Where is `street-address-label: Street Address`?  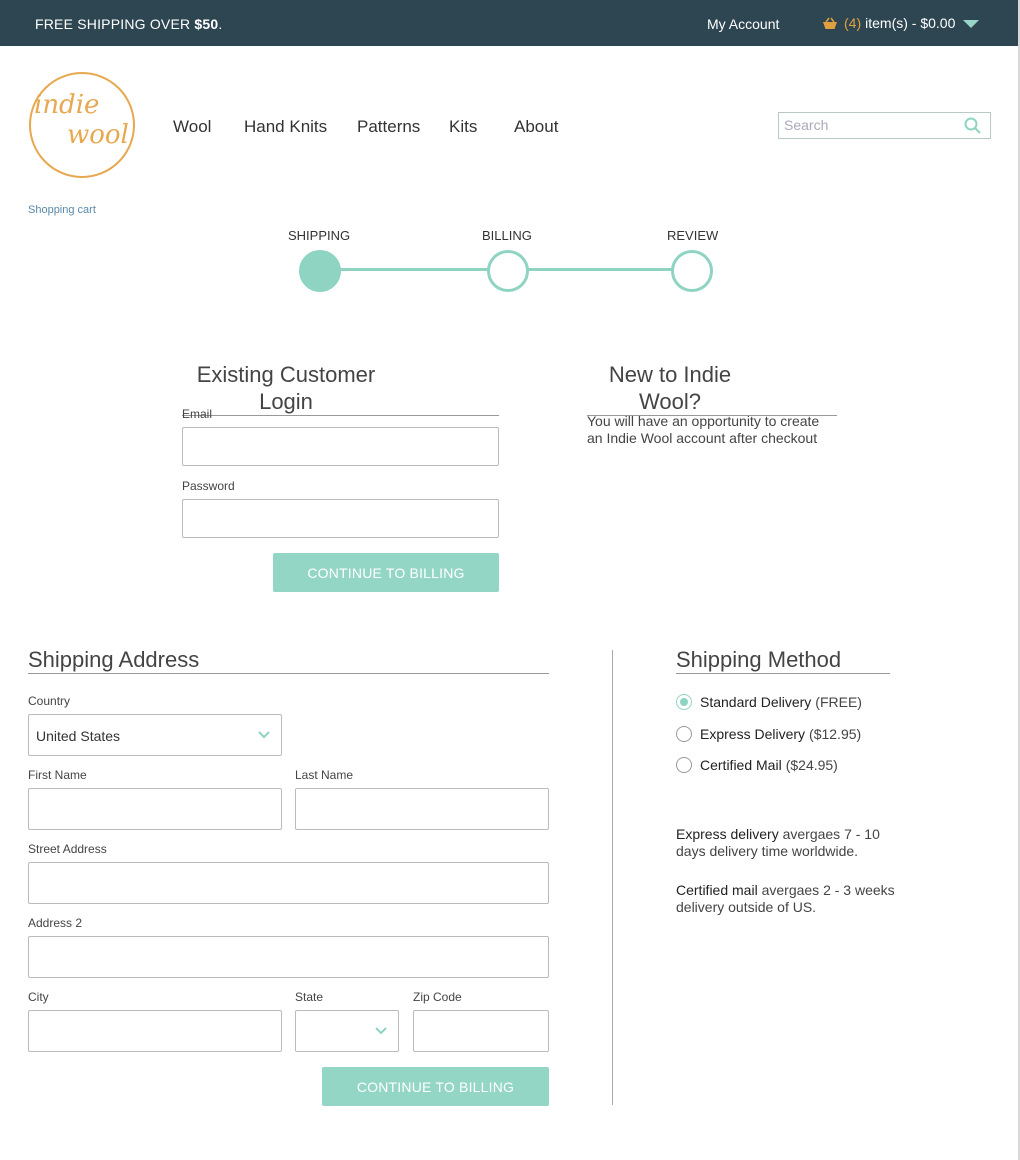
street-address-label: Street Address is located at coordinates (67, 849).